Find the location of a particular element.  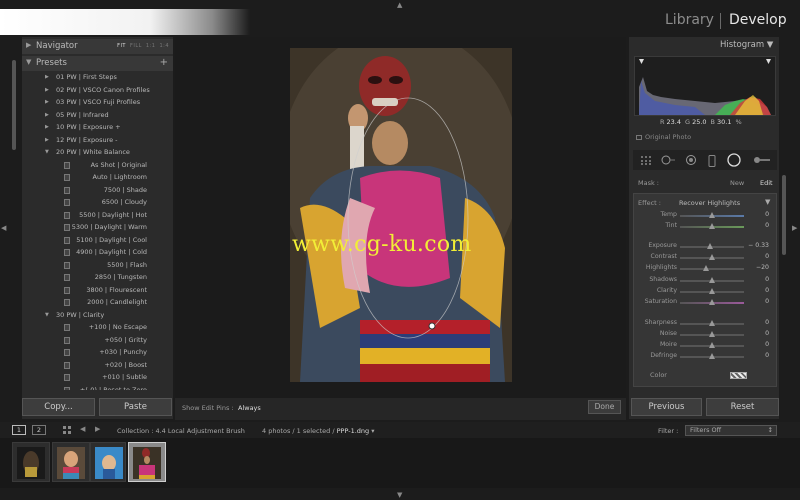

module-library: Library is located at coordinates (689, 20).